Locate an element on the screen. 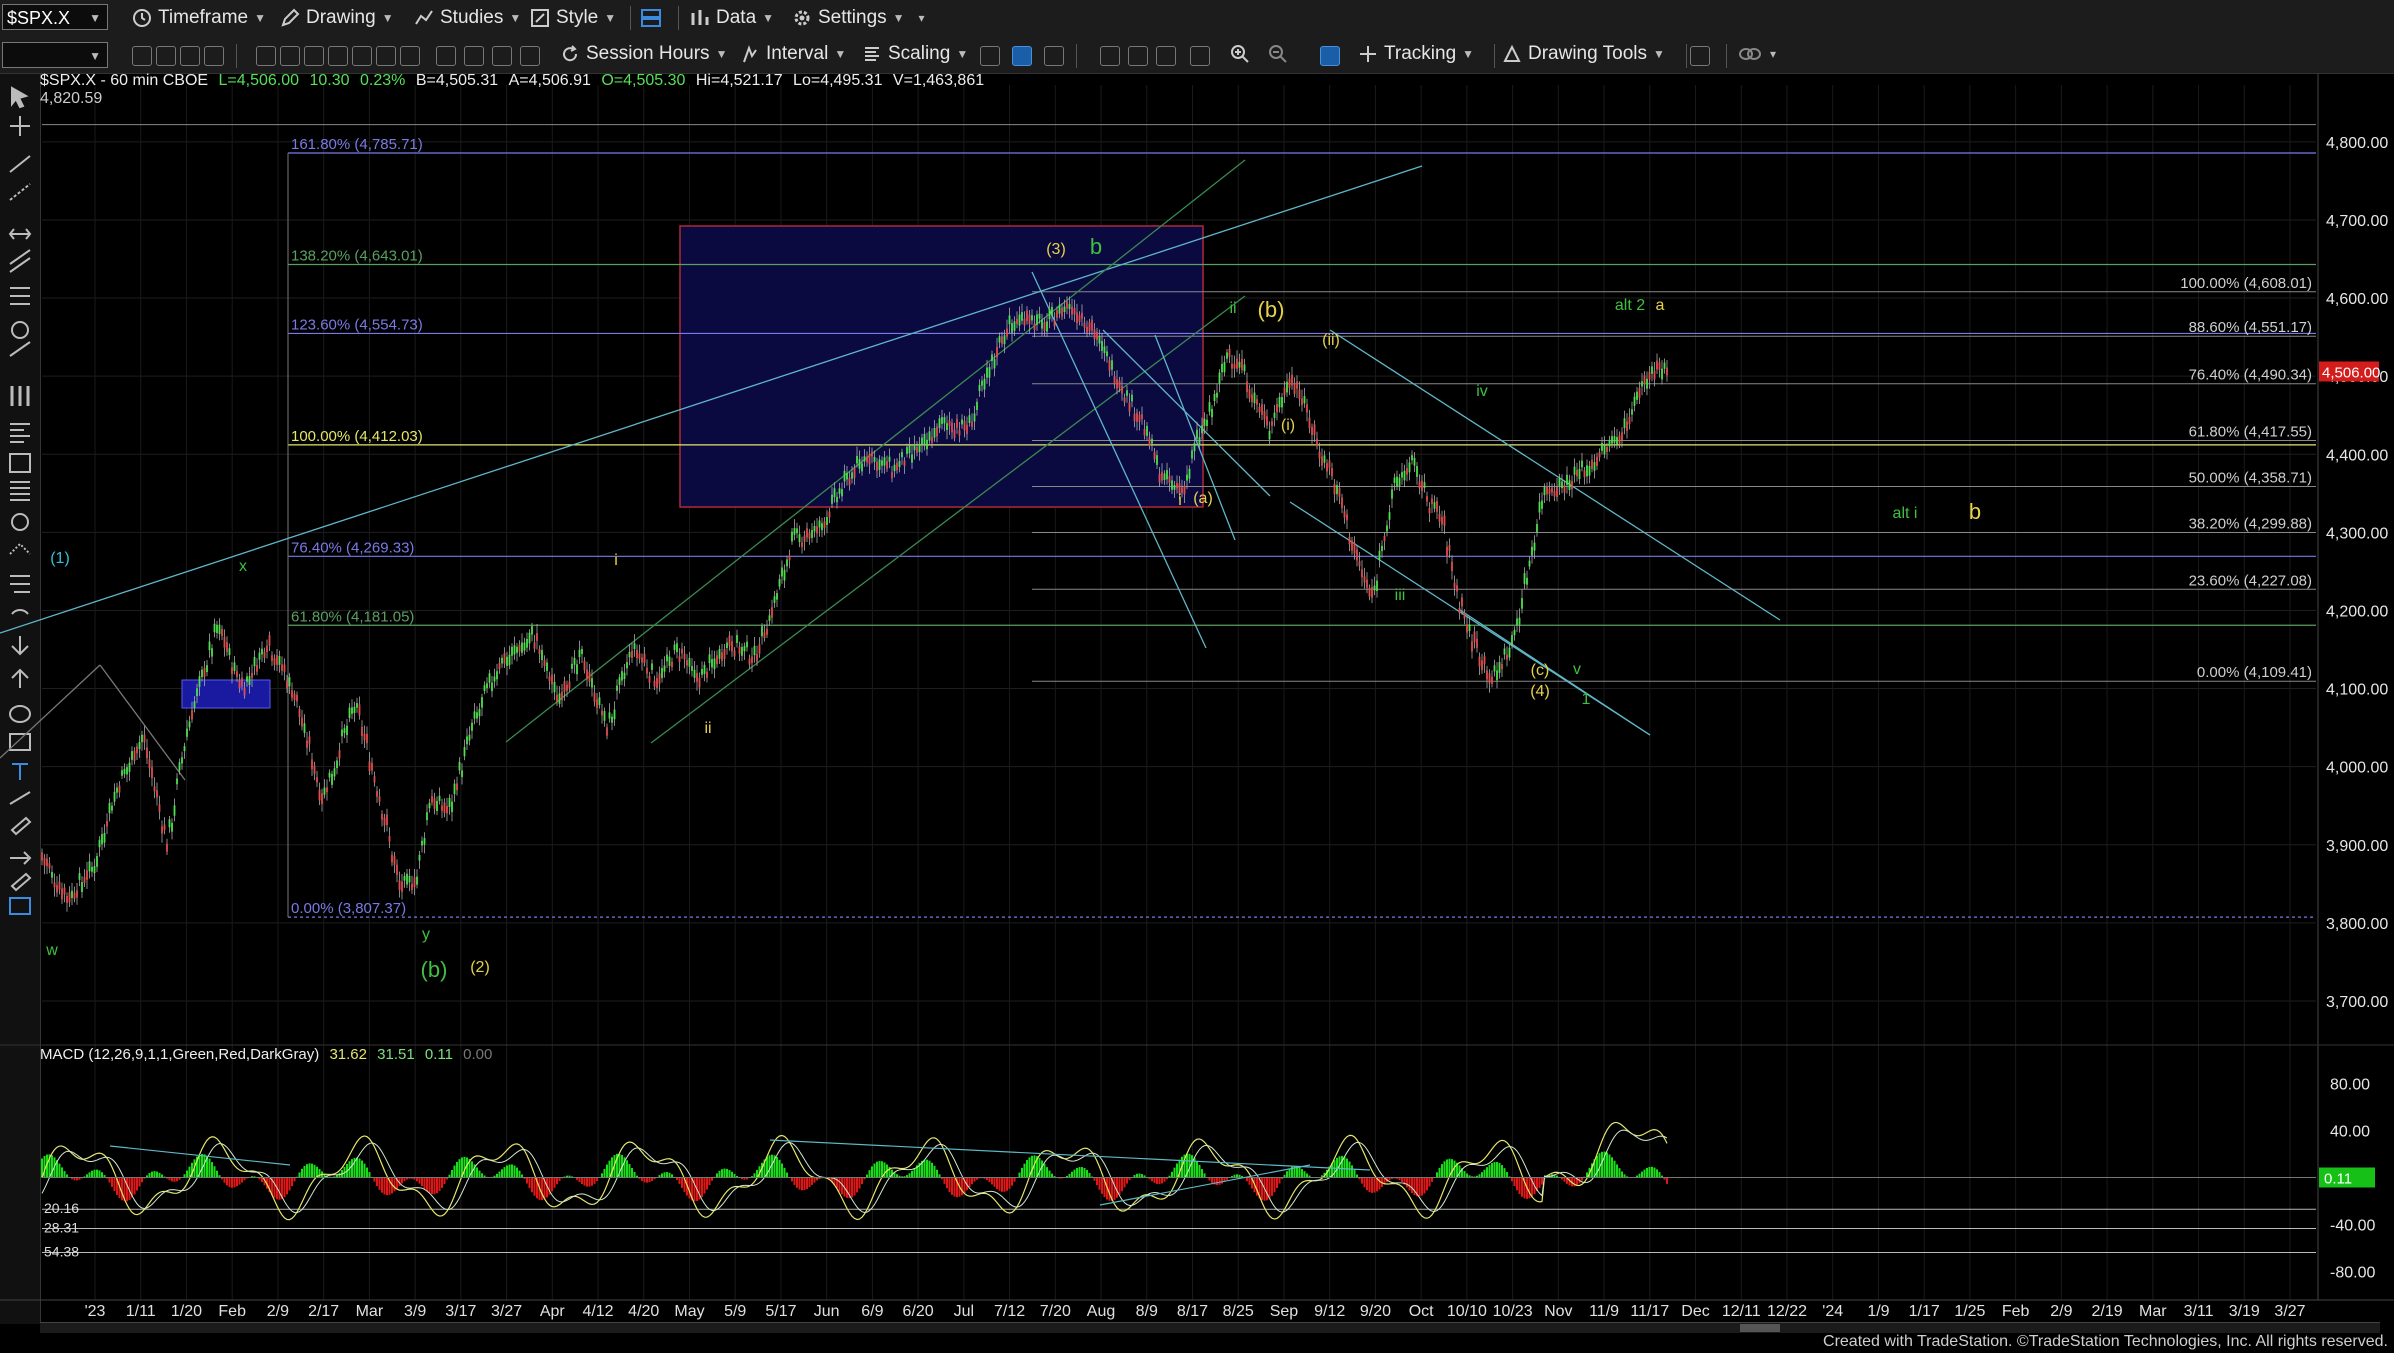  wave-label: alt i is located at coordinates (1905, 513).